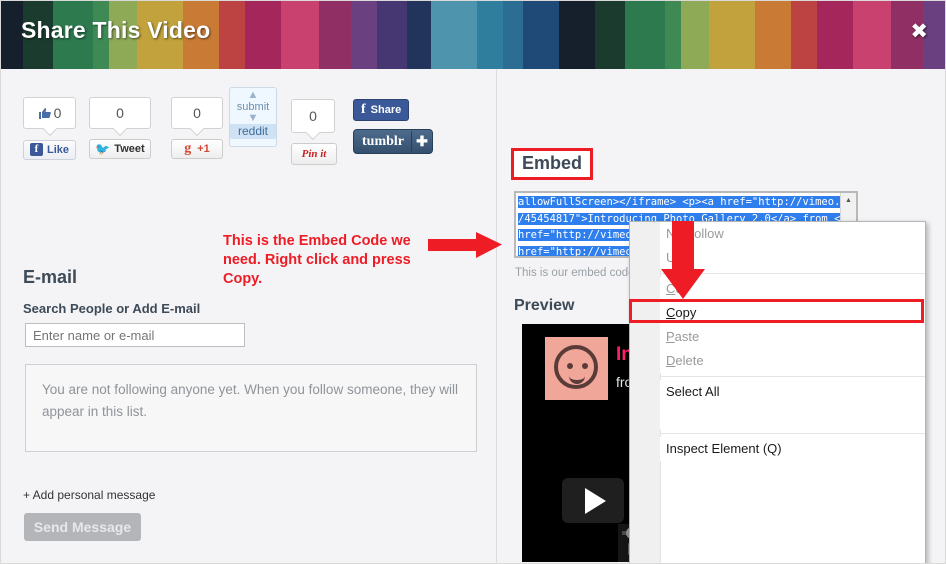  What do you see at coordinates (792, 313) in the screenshot?
I see `context-menu-item-copy: Copy` at bounding box center [792, 313].